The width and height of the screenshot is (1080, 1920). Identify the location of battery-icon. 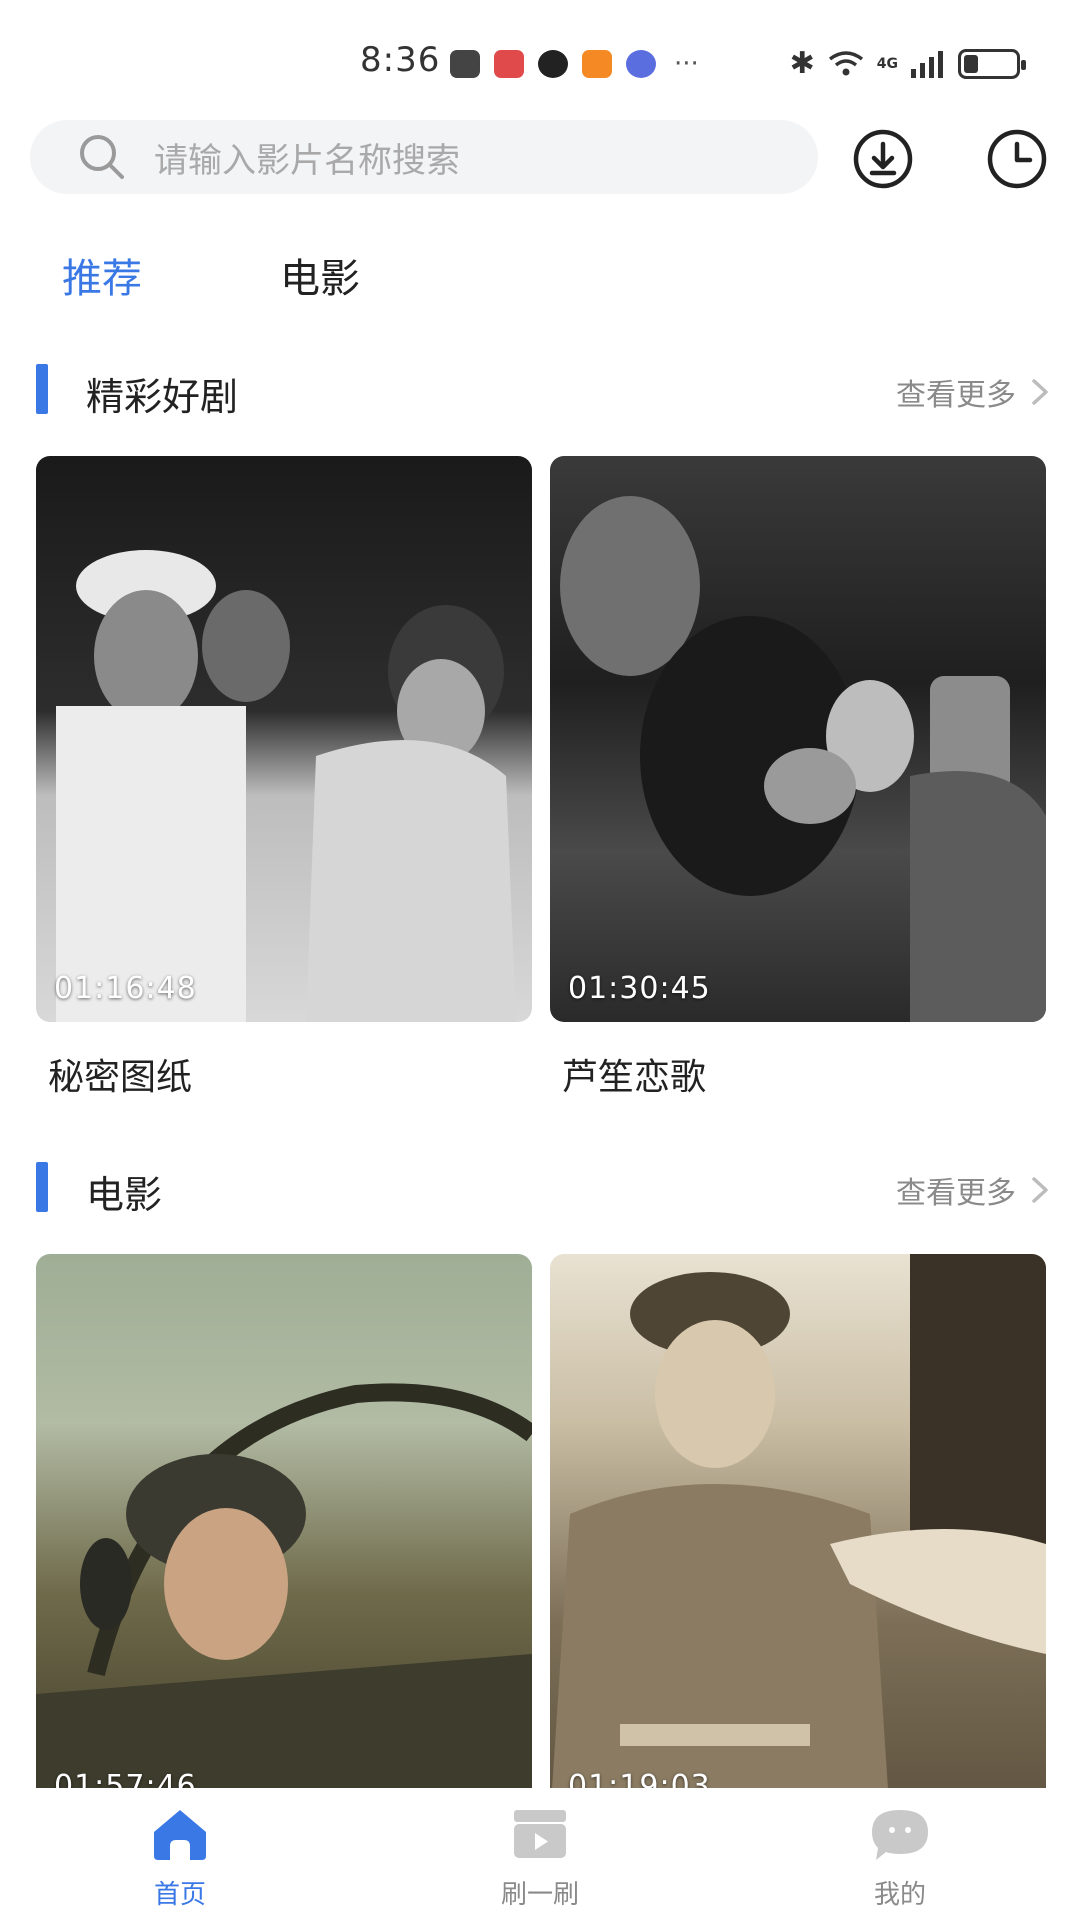
(992, 63).